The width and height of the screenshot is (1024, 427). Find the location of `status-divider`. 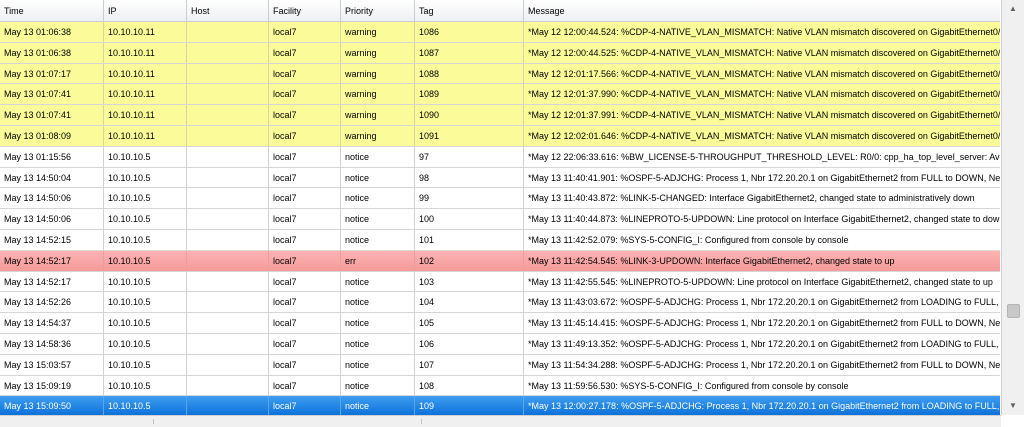

status-divider is located at coordinates (153, 421).